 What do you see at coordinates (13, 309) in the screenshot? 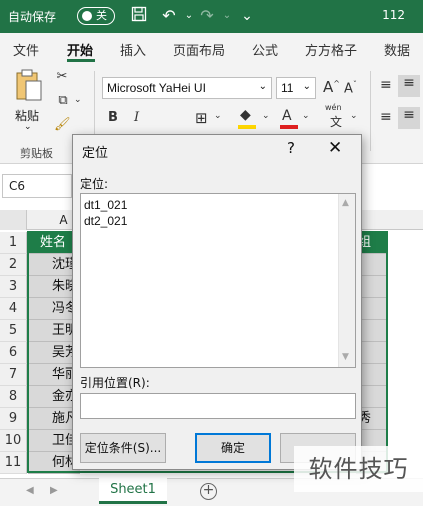
I see `row-header: 4` at bounding box center [13, 309].